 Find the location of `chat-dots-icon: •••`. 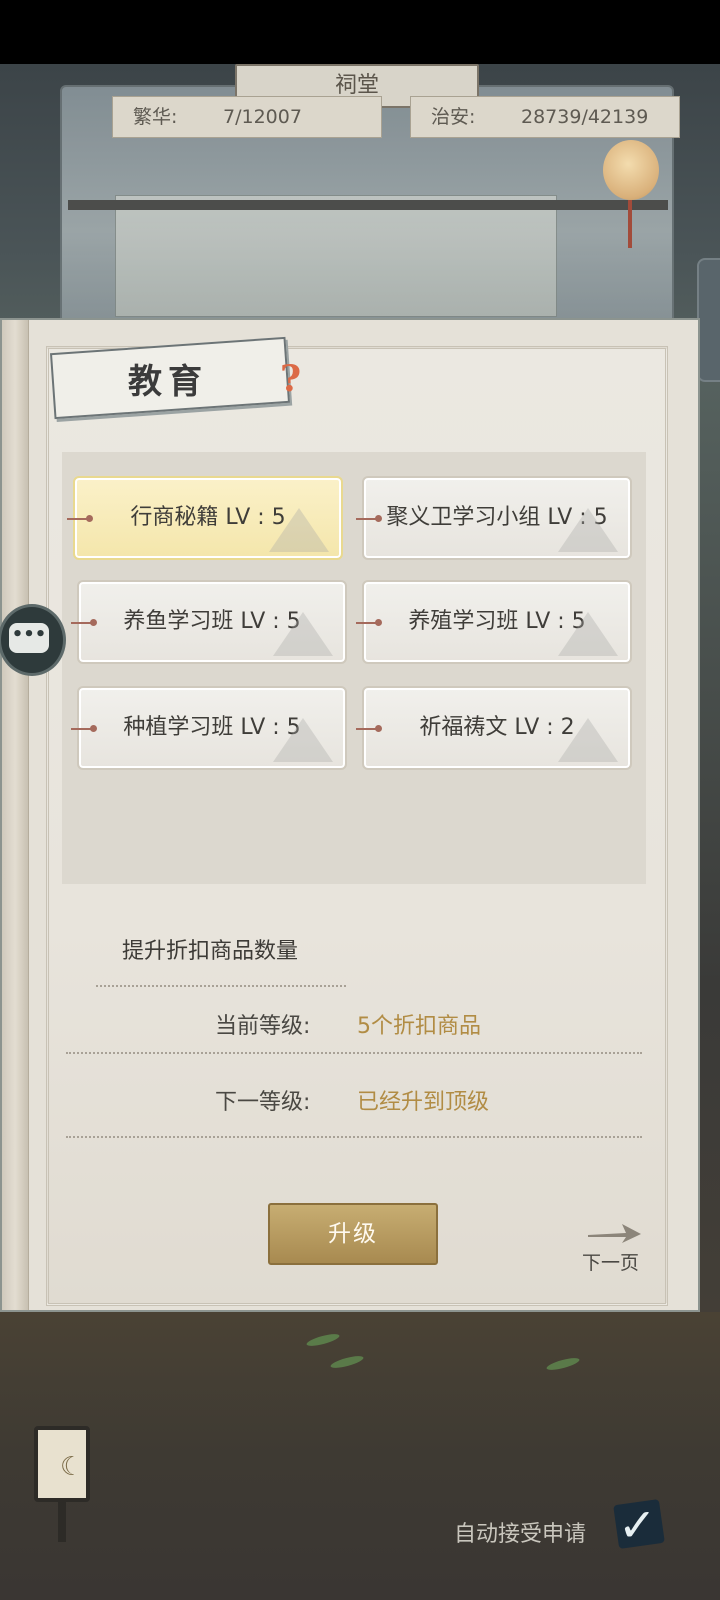

chat-dots-icon: ••• is located at coordinates (29, 638).